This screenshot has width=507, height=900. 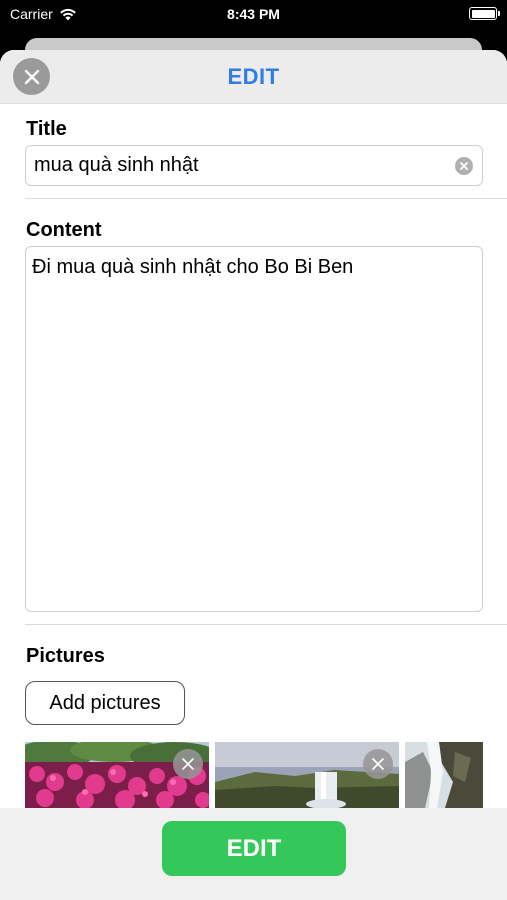 I want to click on clear-icon, so click(x=464, y=166).